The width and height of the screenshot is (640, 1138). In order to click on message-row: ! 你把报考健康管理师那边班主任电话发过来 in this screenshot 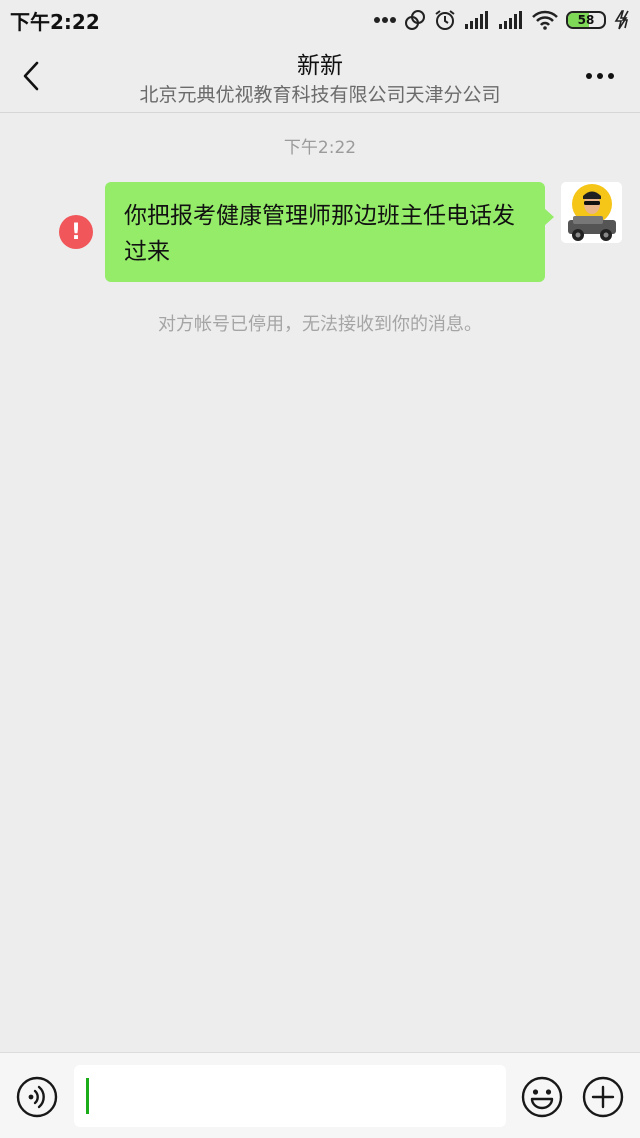, I will do `click(320, 232)`.